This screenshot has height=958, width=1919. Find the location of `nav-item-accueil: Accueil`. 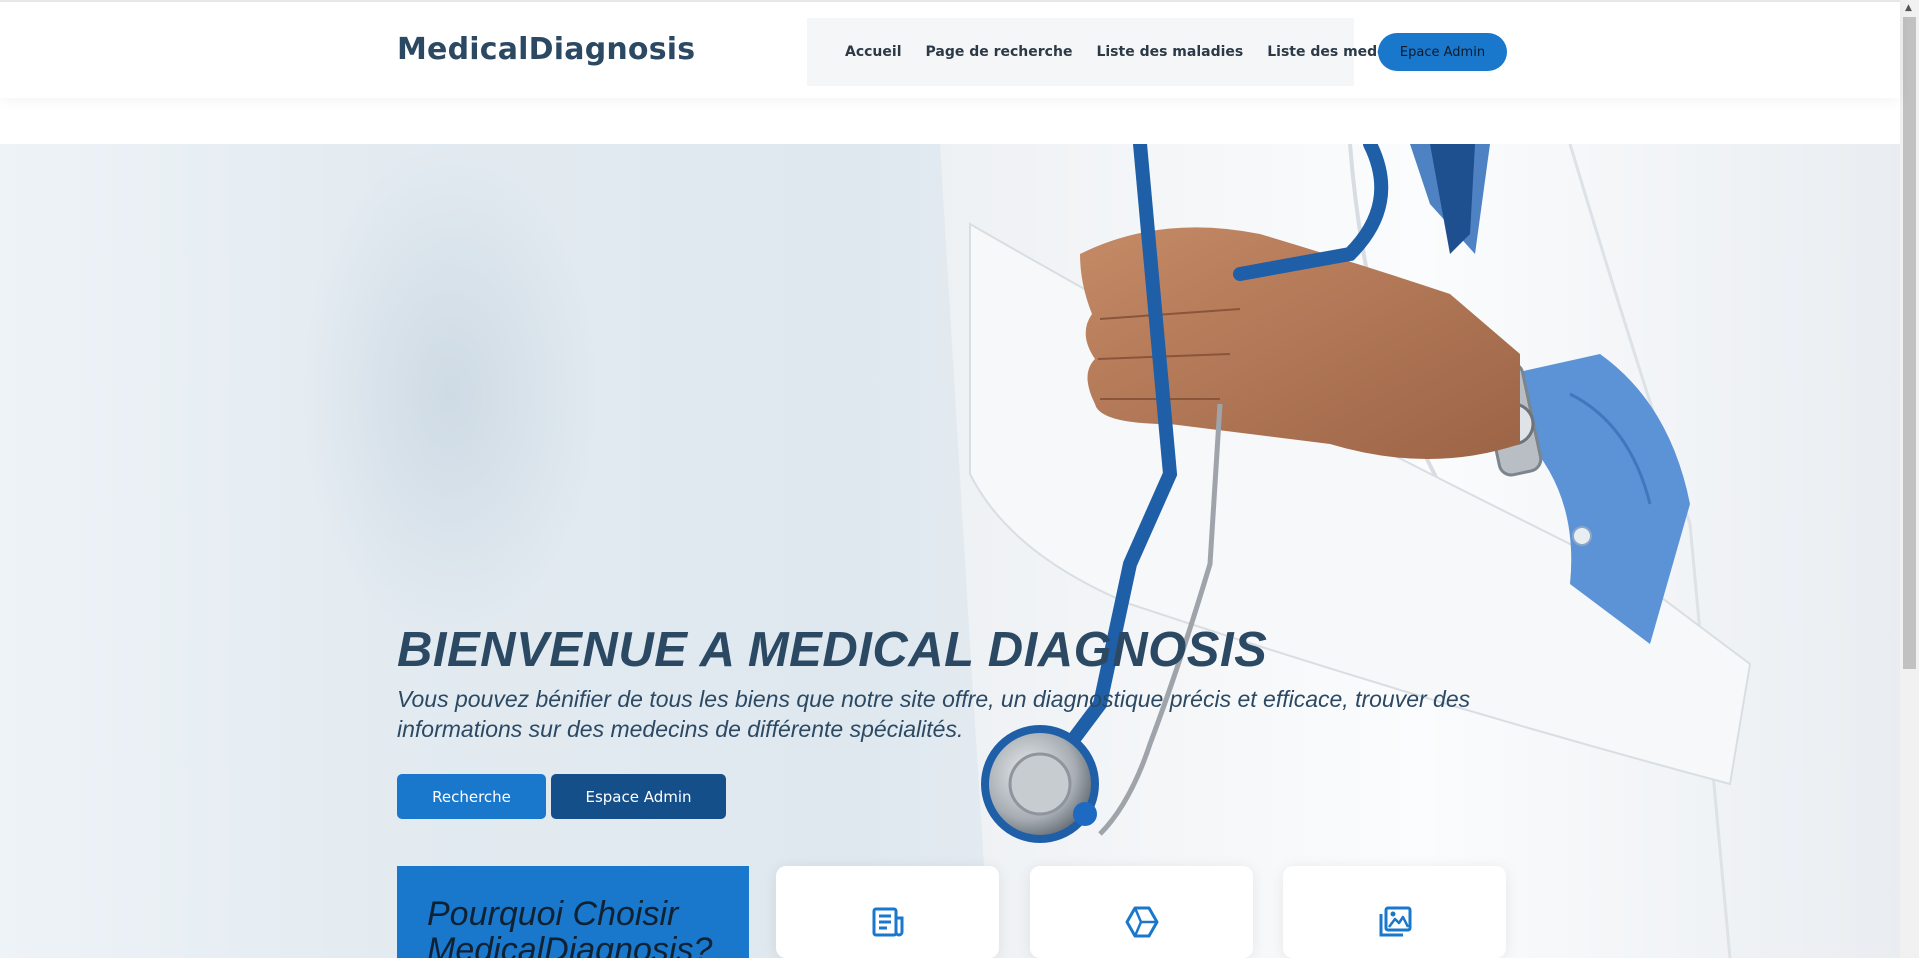

nav-item-accueil: Accueil is located at coordinates (873, 52).